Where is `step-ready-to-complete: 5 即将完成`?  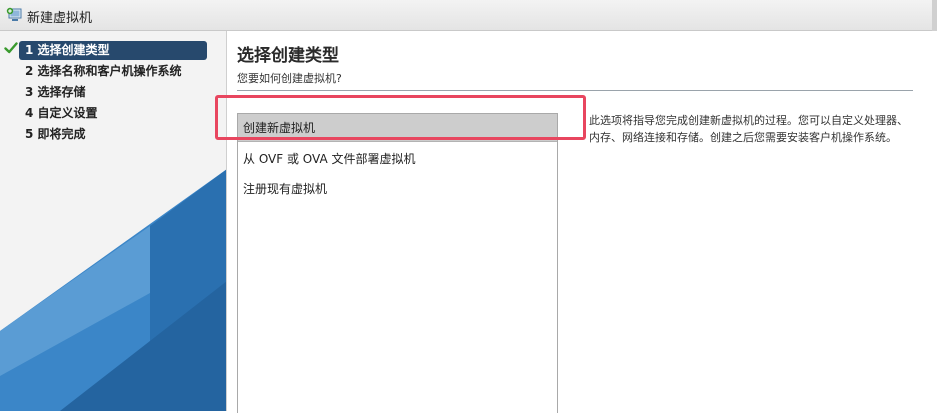
step-ready-to-complete: 5 即将完成 is located at coordinates (113, 134).